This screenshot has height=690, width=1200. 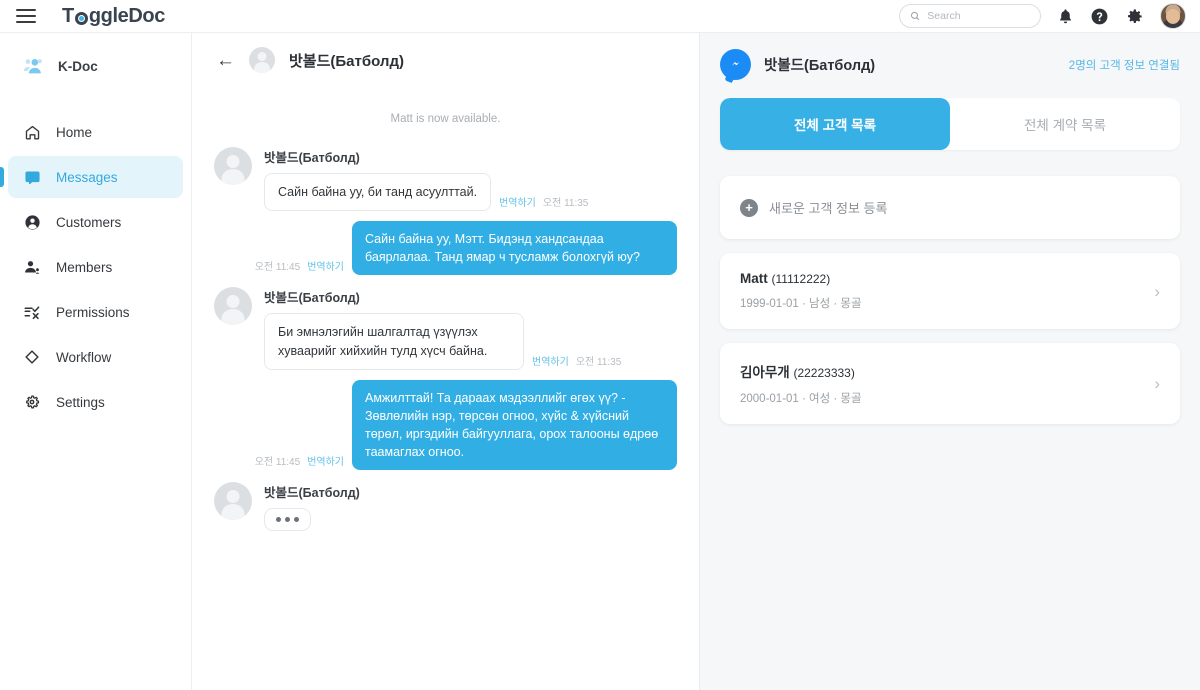 What do you see at coordinates (32, 66) in the screenshot?
I see `org-people-icon` at bounding box center [32, 66].